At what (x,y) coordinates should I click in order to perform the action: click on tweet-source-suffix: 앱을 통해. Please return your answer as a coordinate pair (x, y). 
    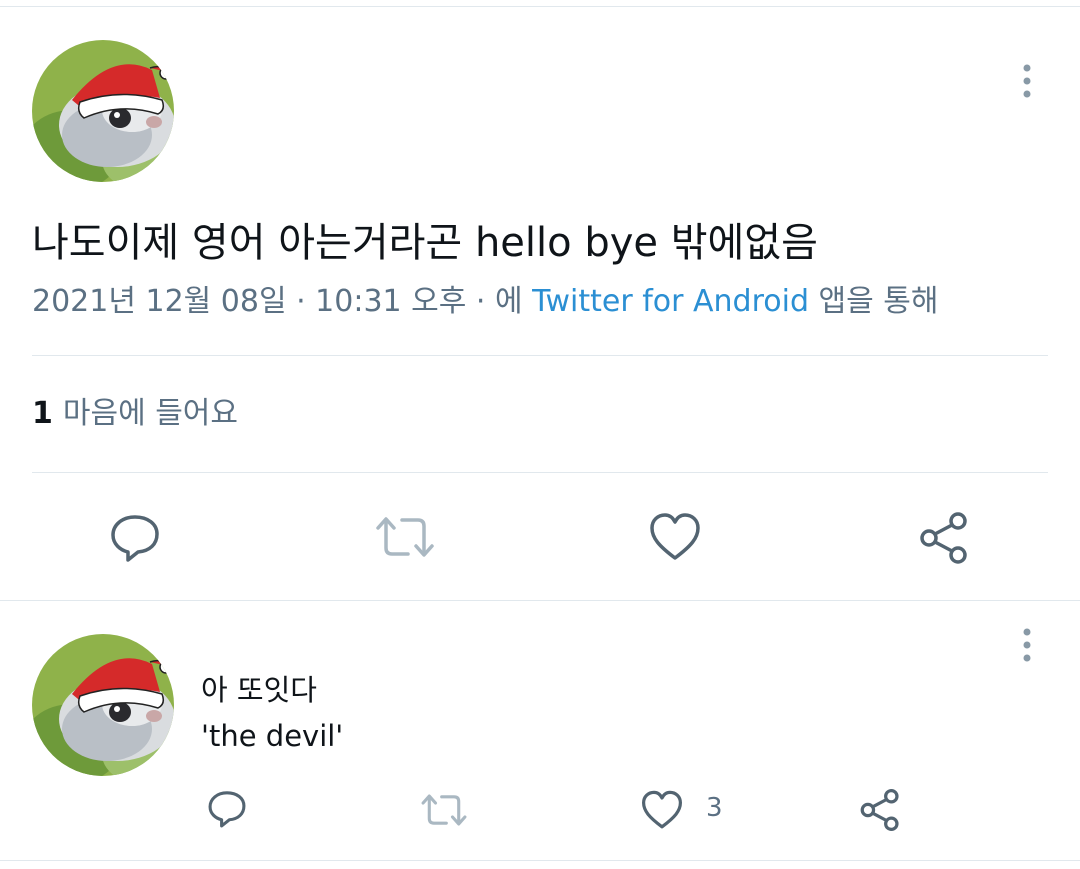
    Looking at the image, I should click on (878, 301).